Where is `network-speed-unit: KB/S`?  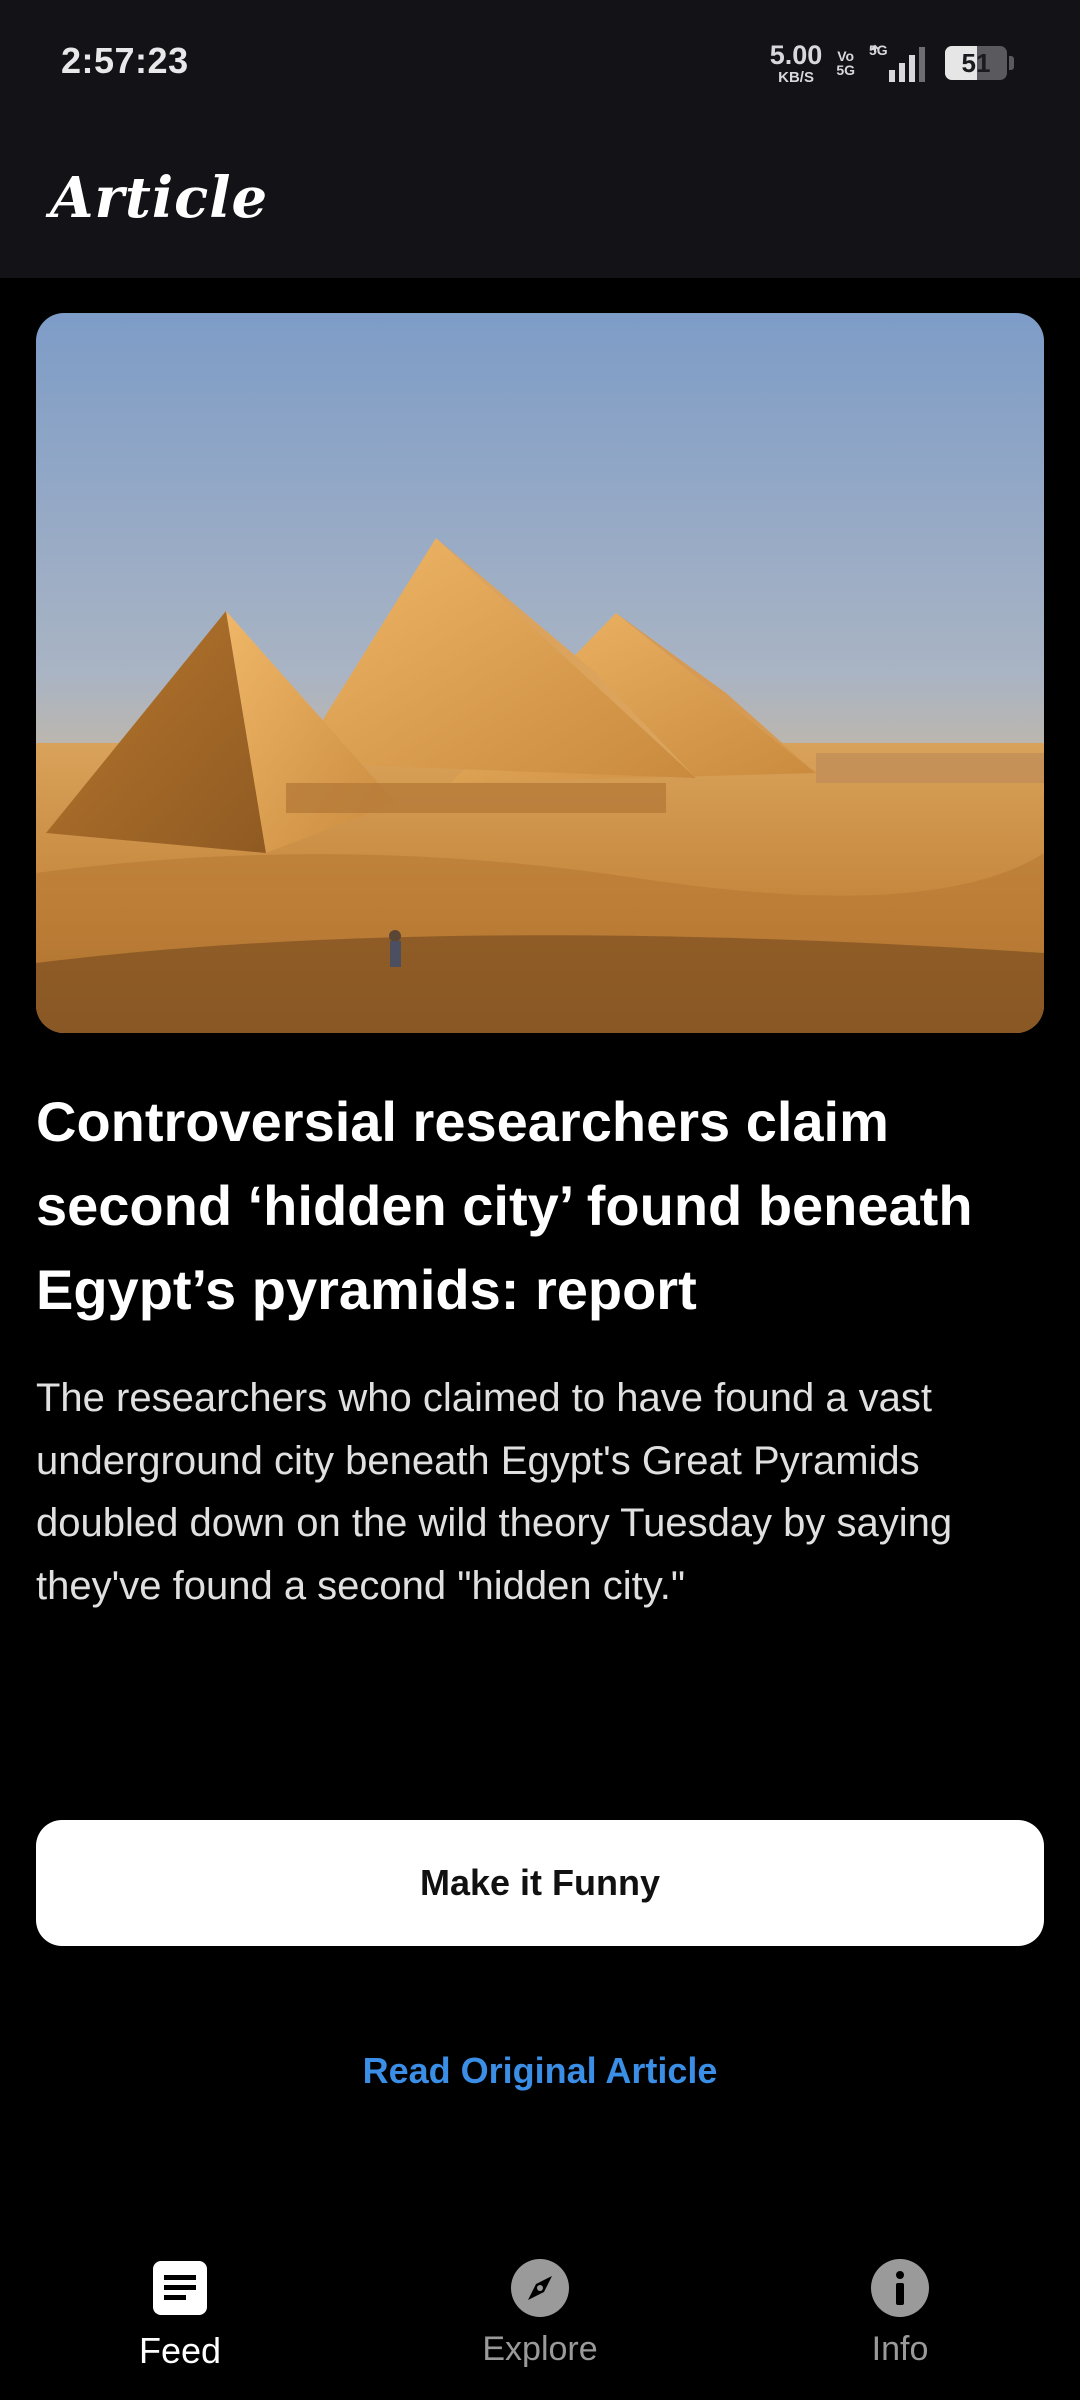
network-speed-unit: KB/S is located at coordinates (796, 77).